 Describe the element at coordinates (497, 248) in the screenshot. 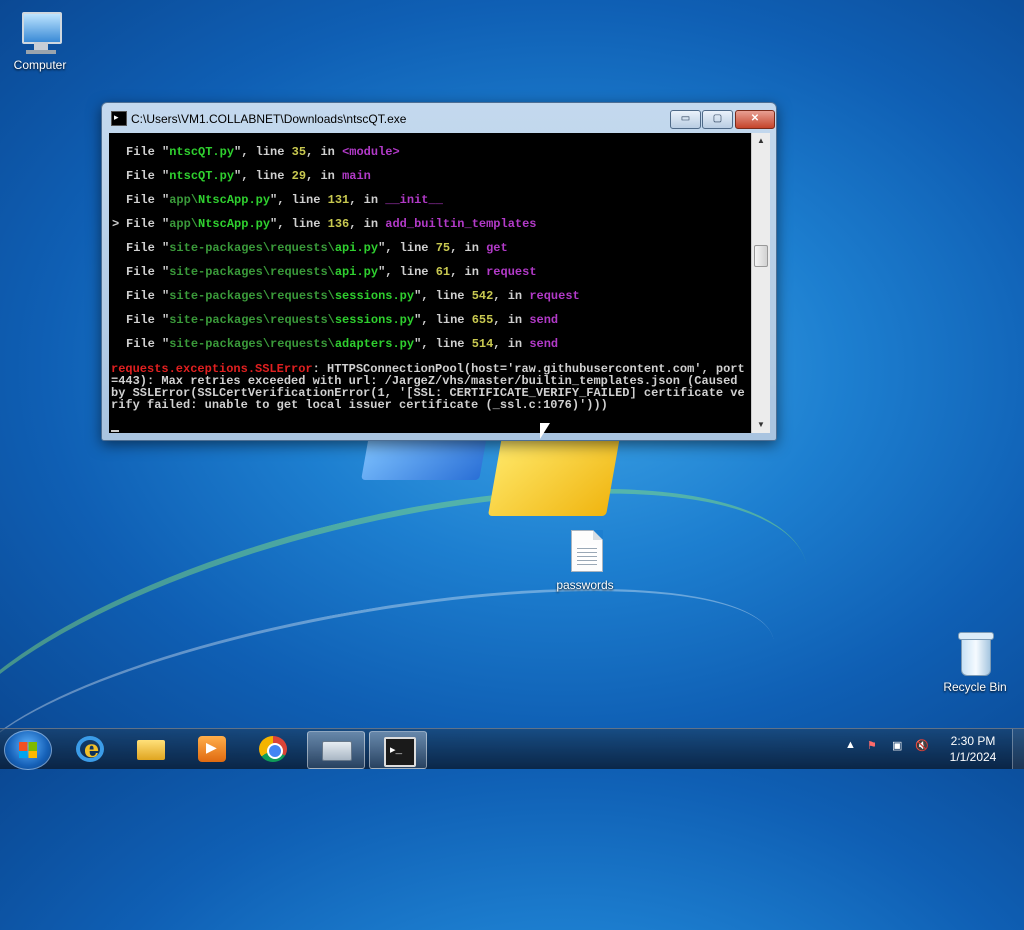

I see `traceback-func: get` at that location.